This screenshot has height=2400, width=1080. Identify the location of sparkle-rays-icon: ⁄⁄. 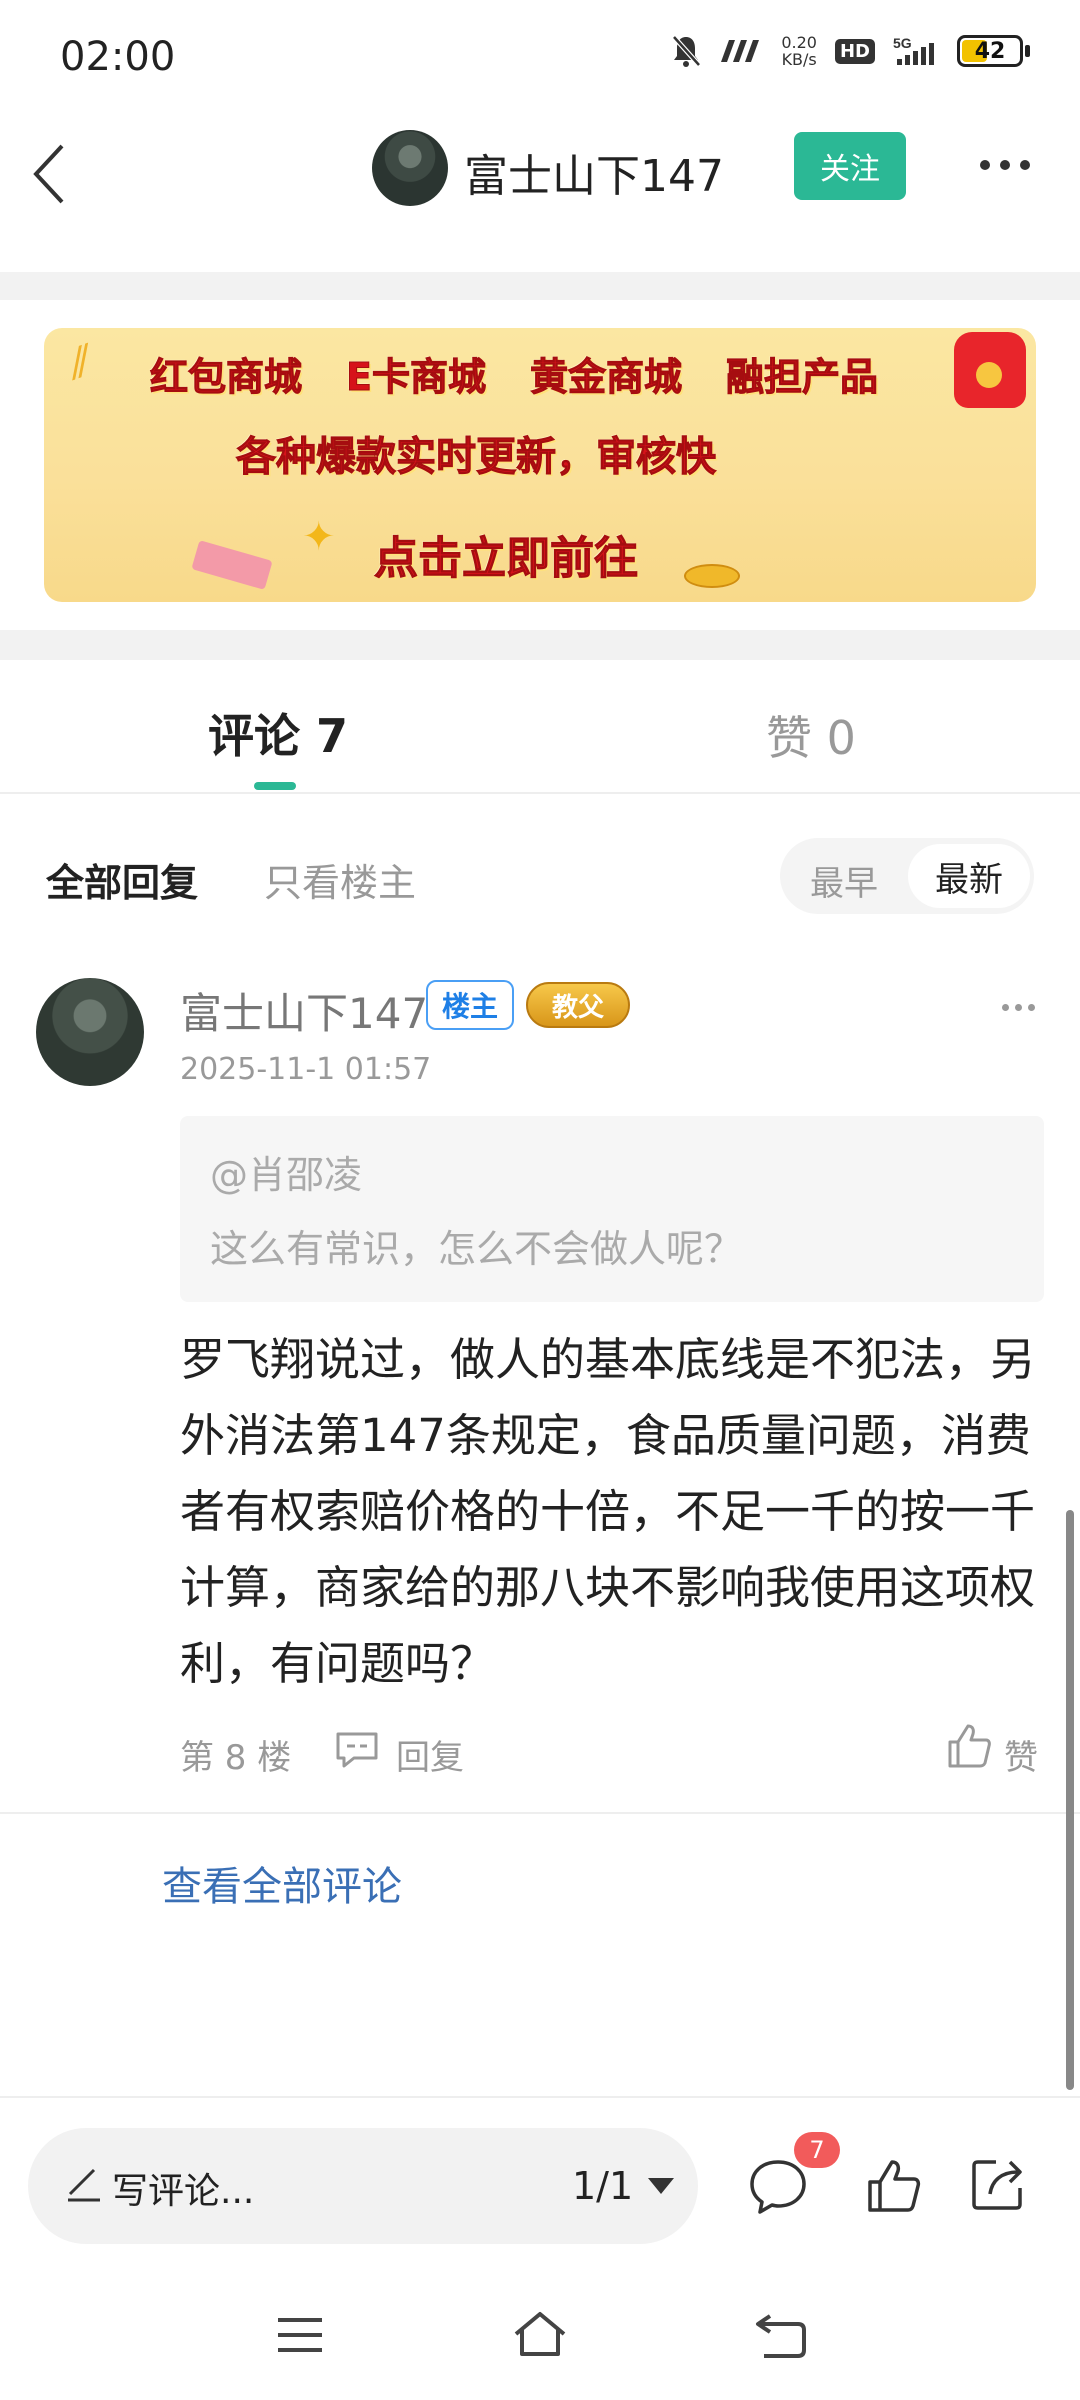
(80, 363).